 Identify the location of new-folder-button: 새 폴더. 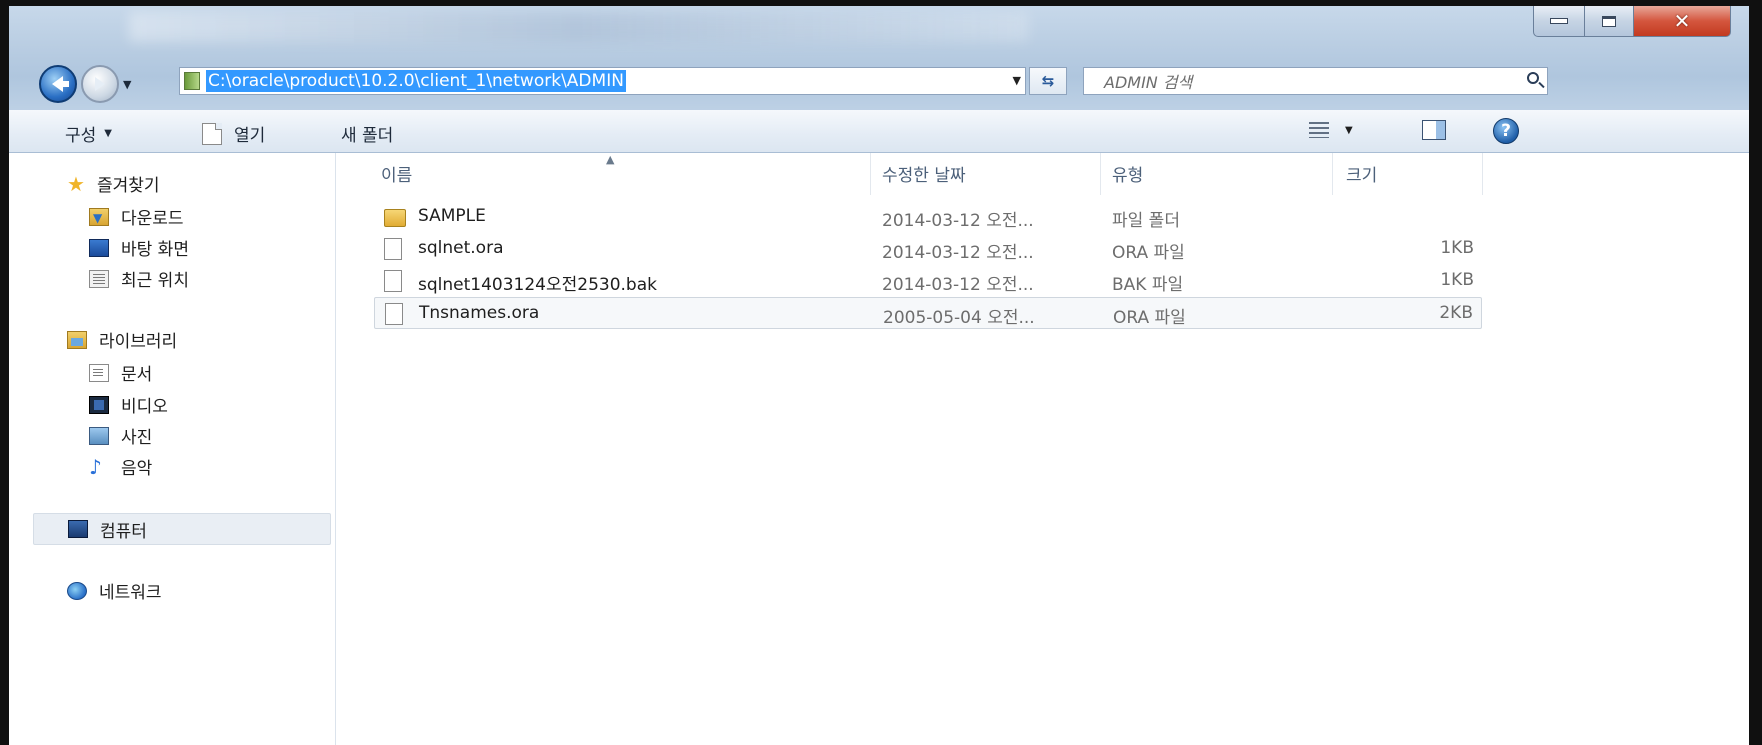
(367, 133).